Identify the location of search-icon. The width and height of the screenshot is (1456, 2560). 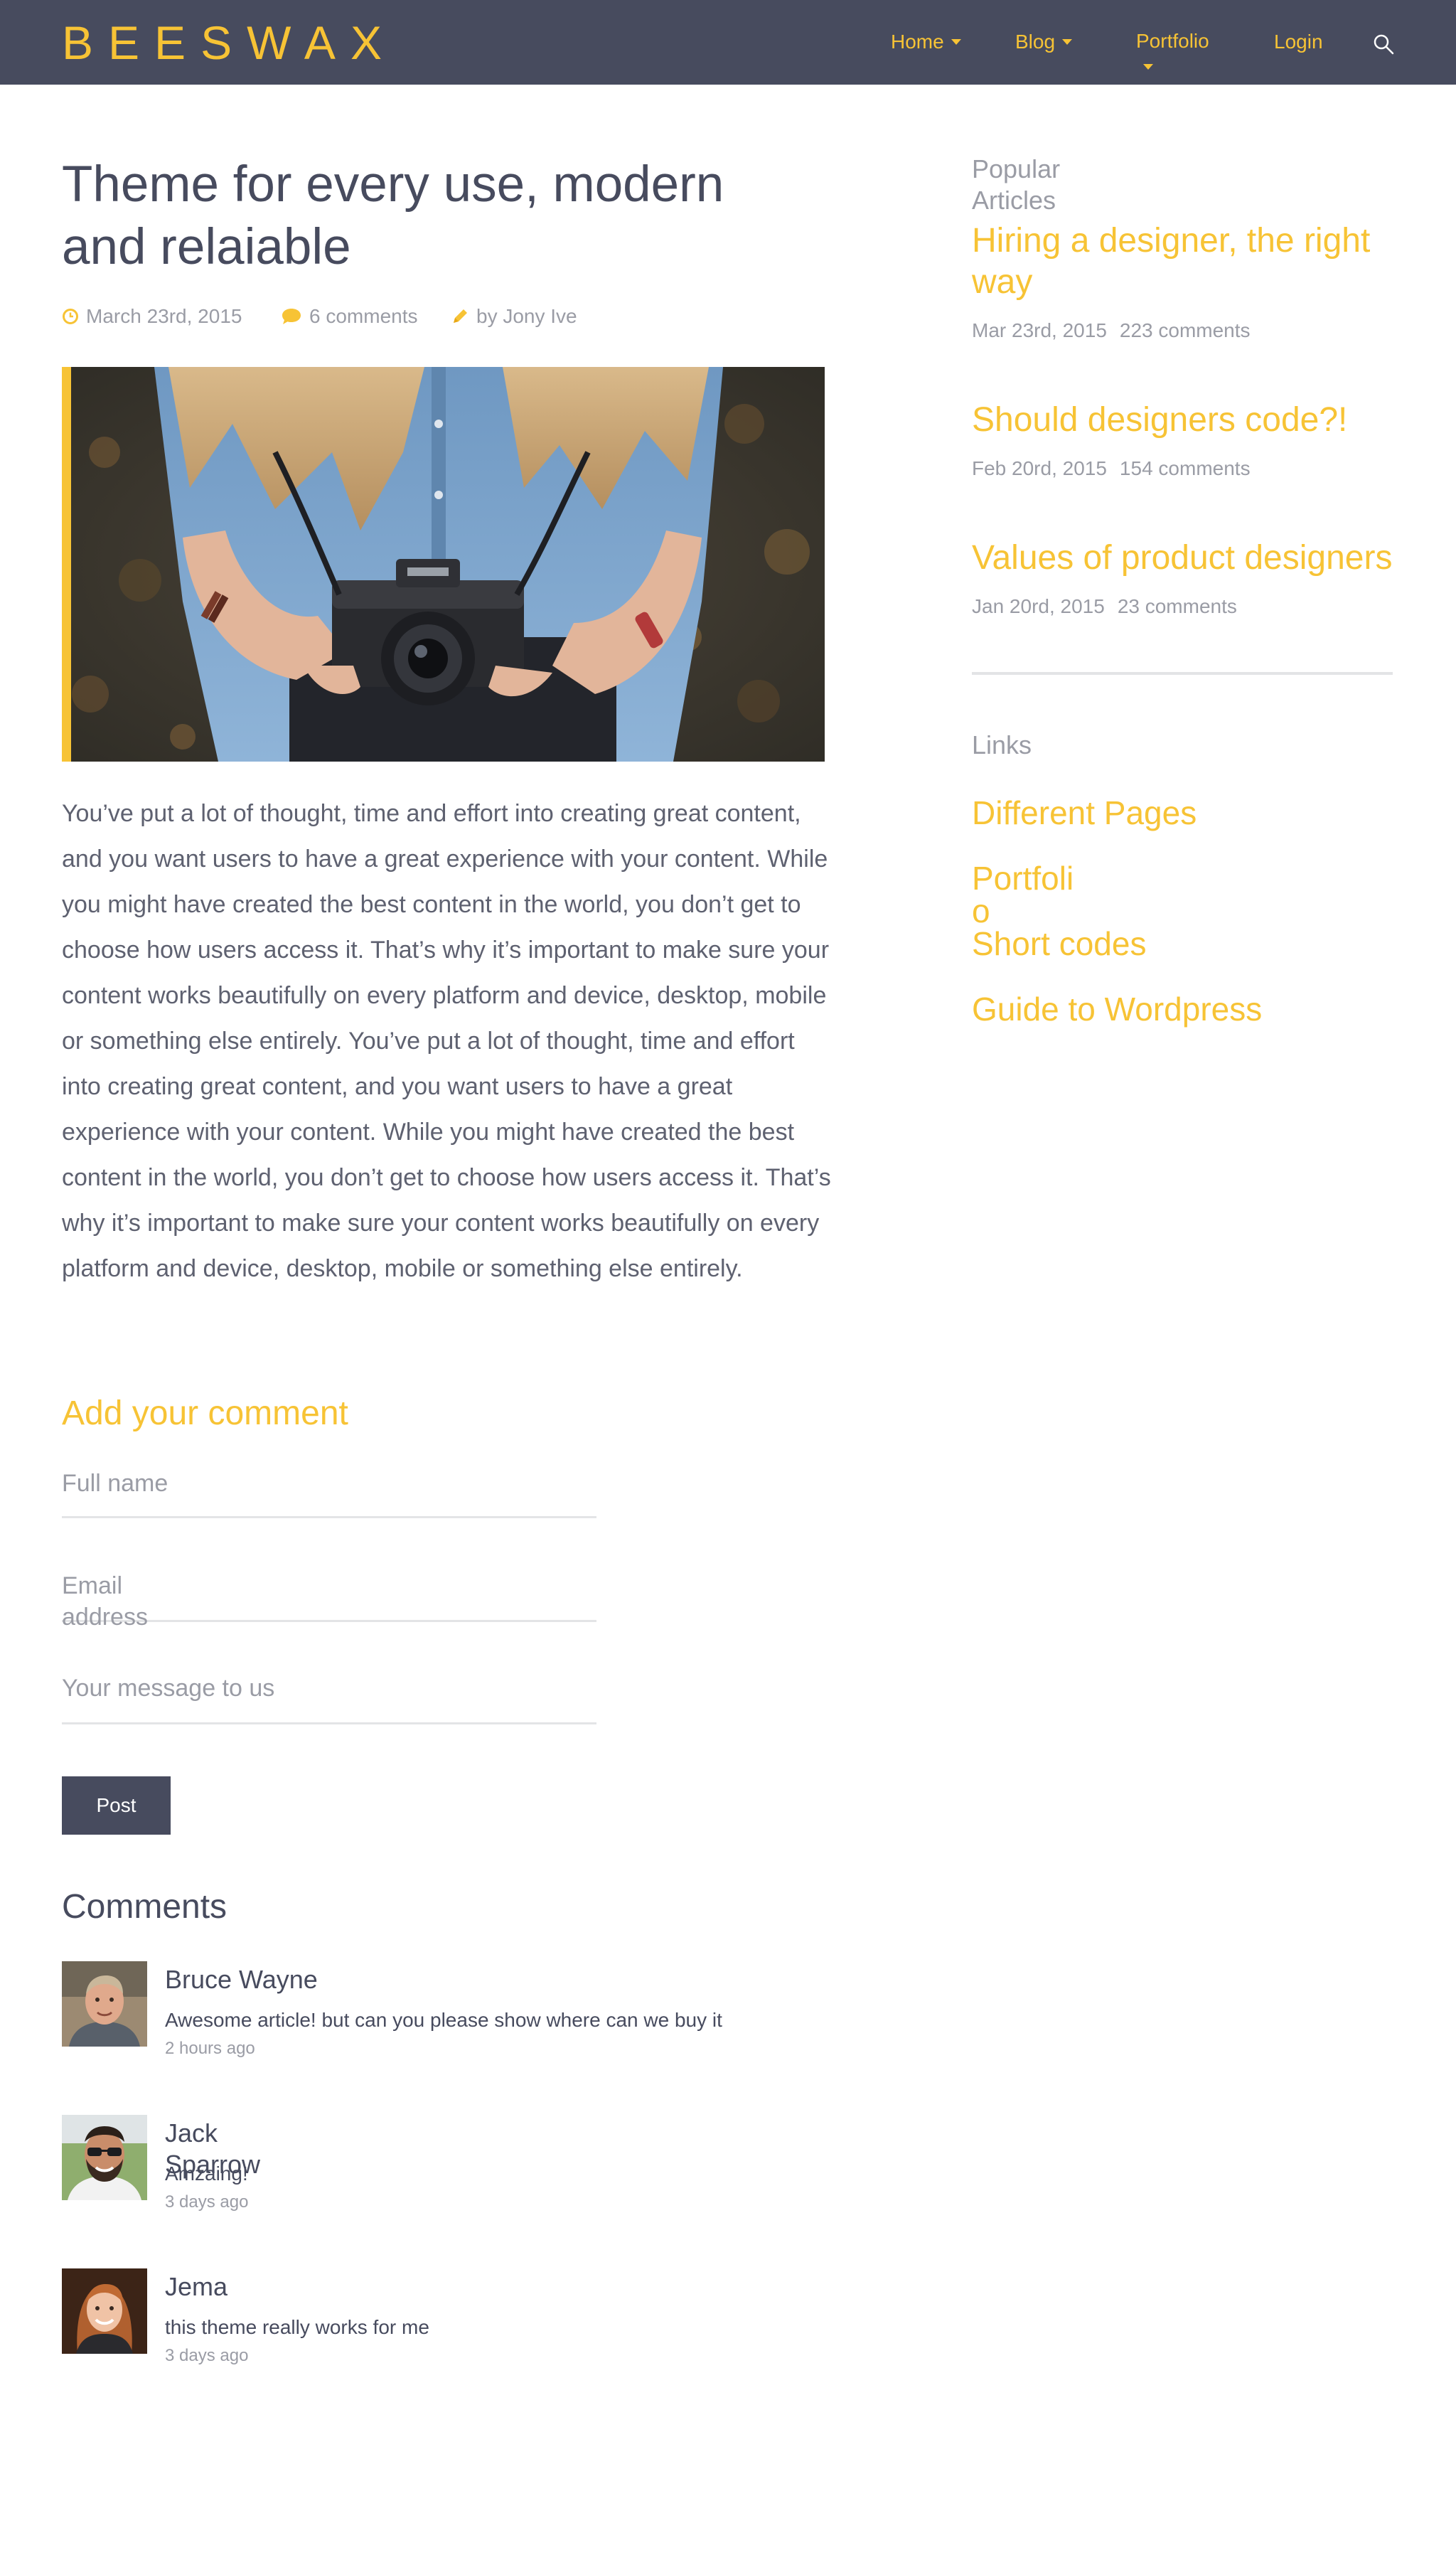
(1383, 44).